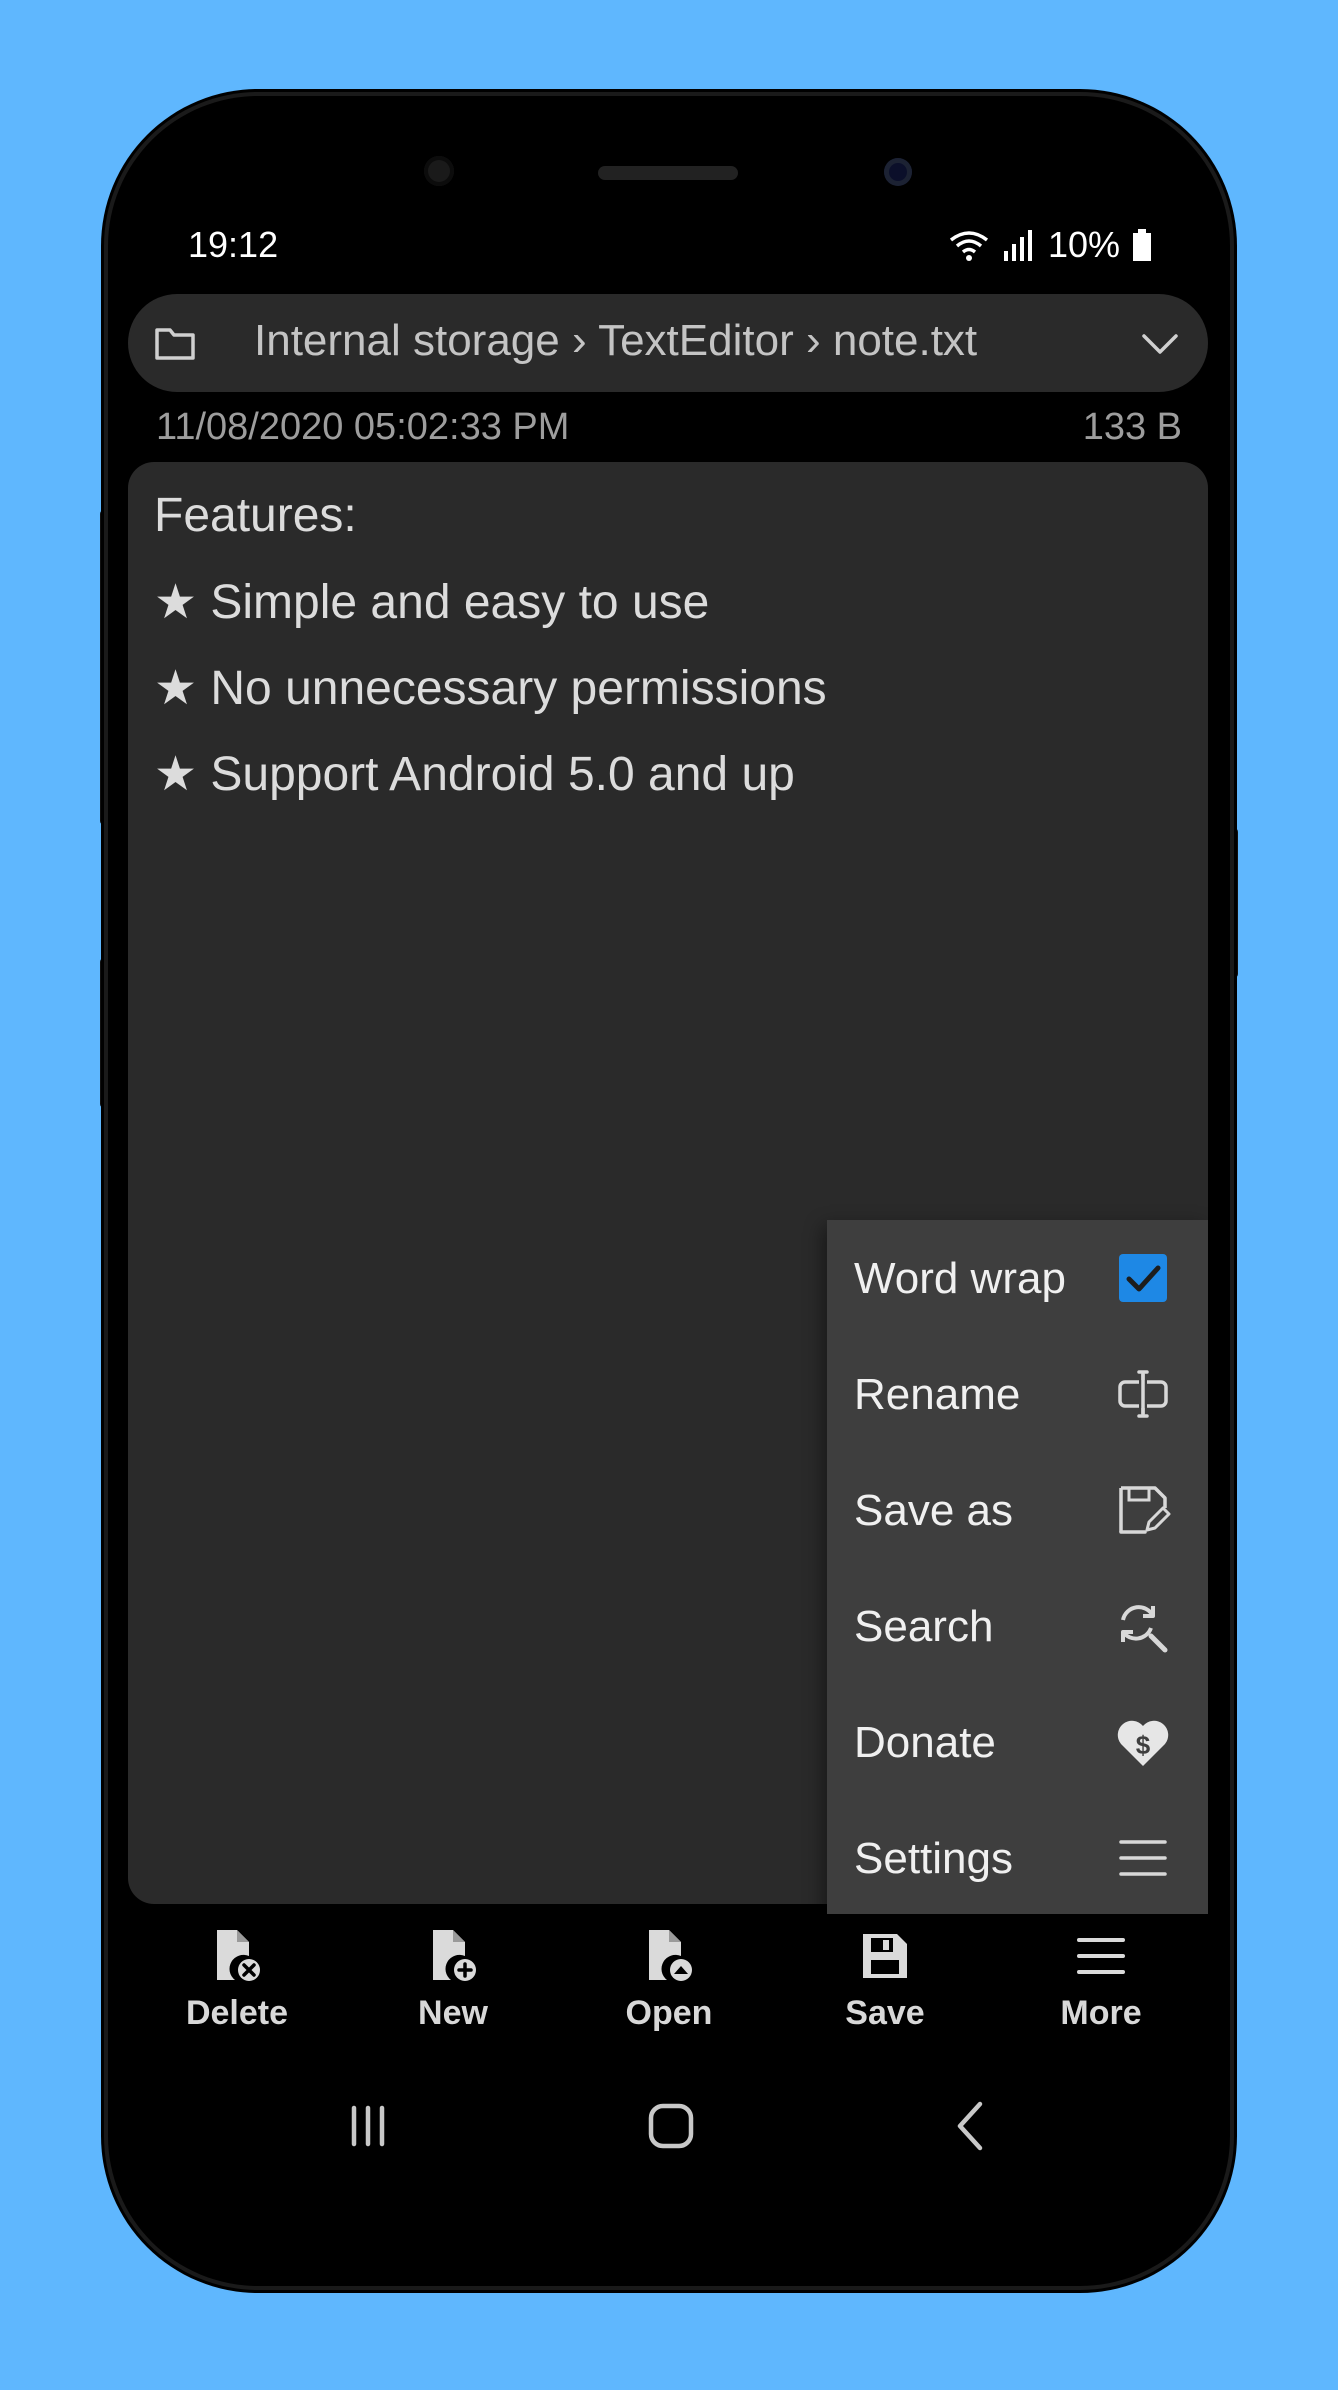 The image size is (1338, 2390). I want to click on path-breadcrumb-bar: Internal storage › TextEditor › note.txt, so click(668, 343).